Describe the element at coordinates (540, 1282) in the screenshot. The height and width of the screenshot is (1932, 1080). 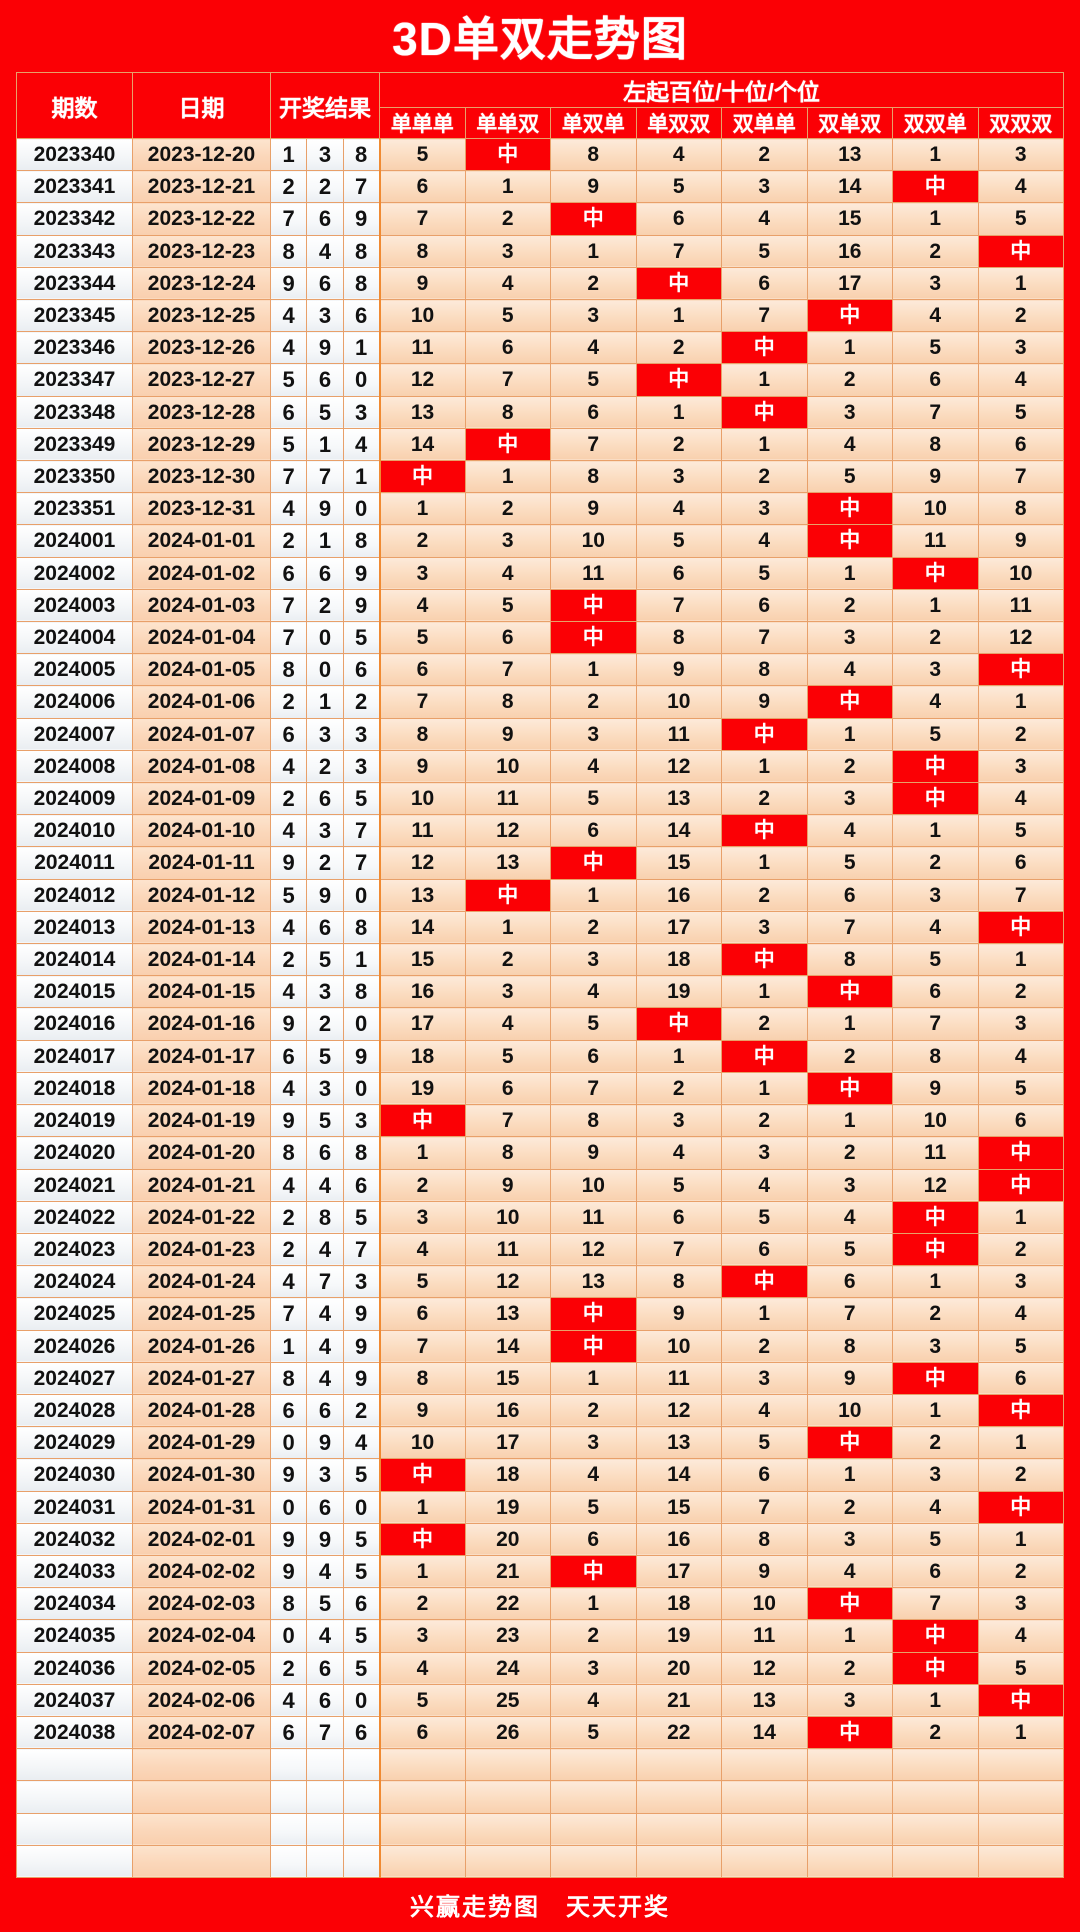
I see `table-row: 2024024 2024-01-24 4 7 3 5 12 13 8 中 6 1 3` at that location.